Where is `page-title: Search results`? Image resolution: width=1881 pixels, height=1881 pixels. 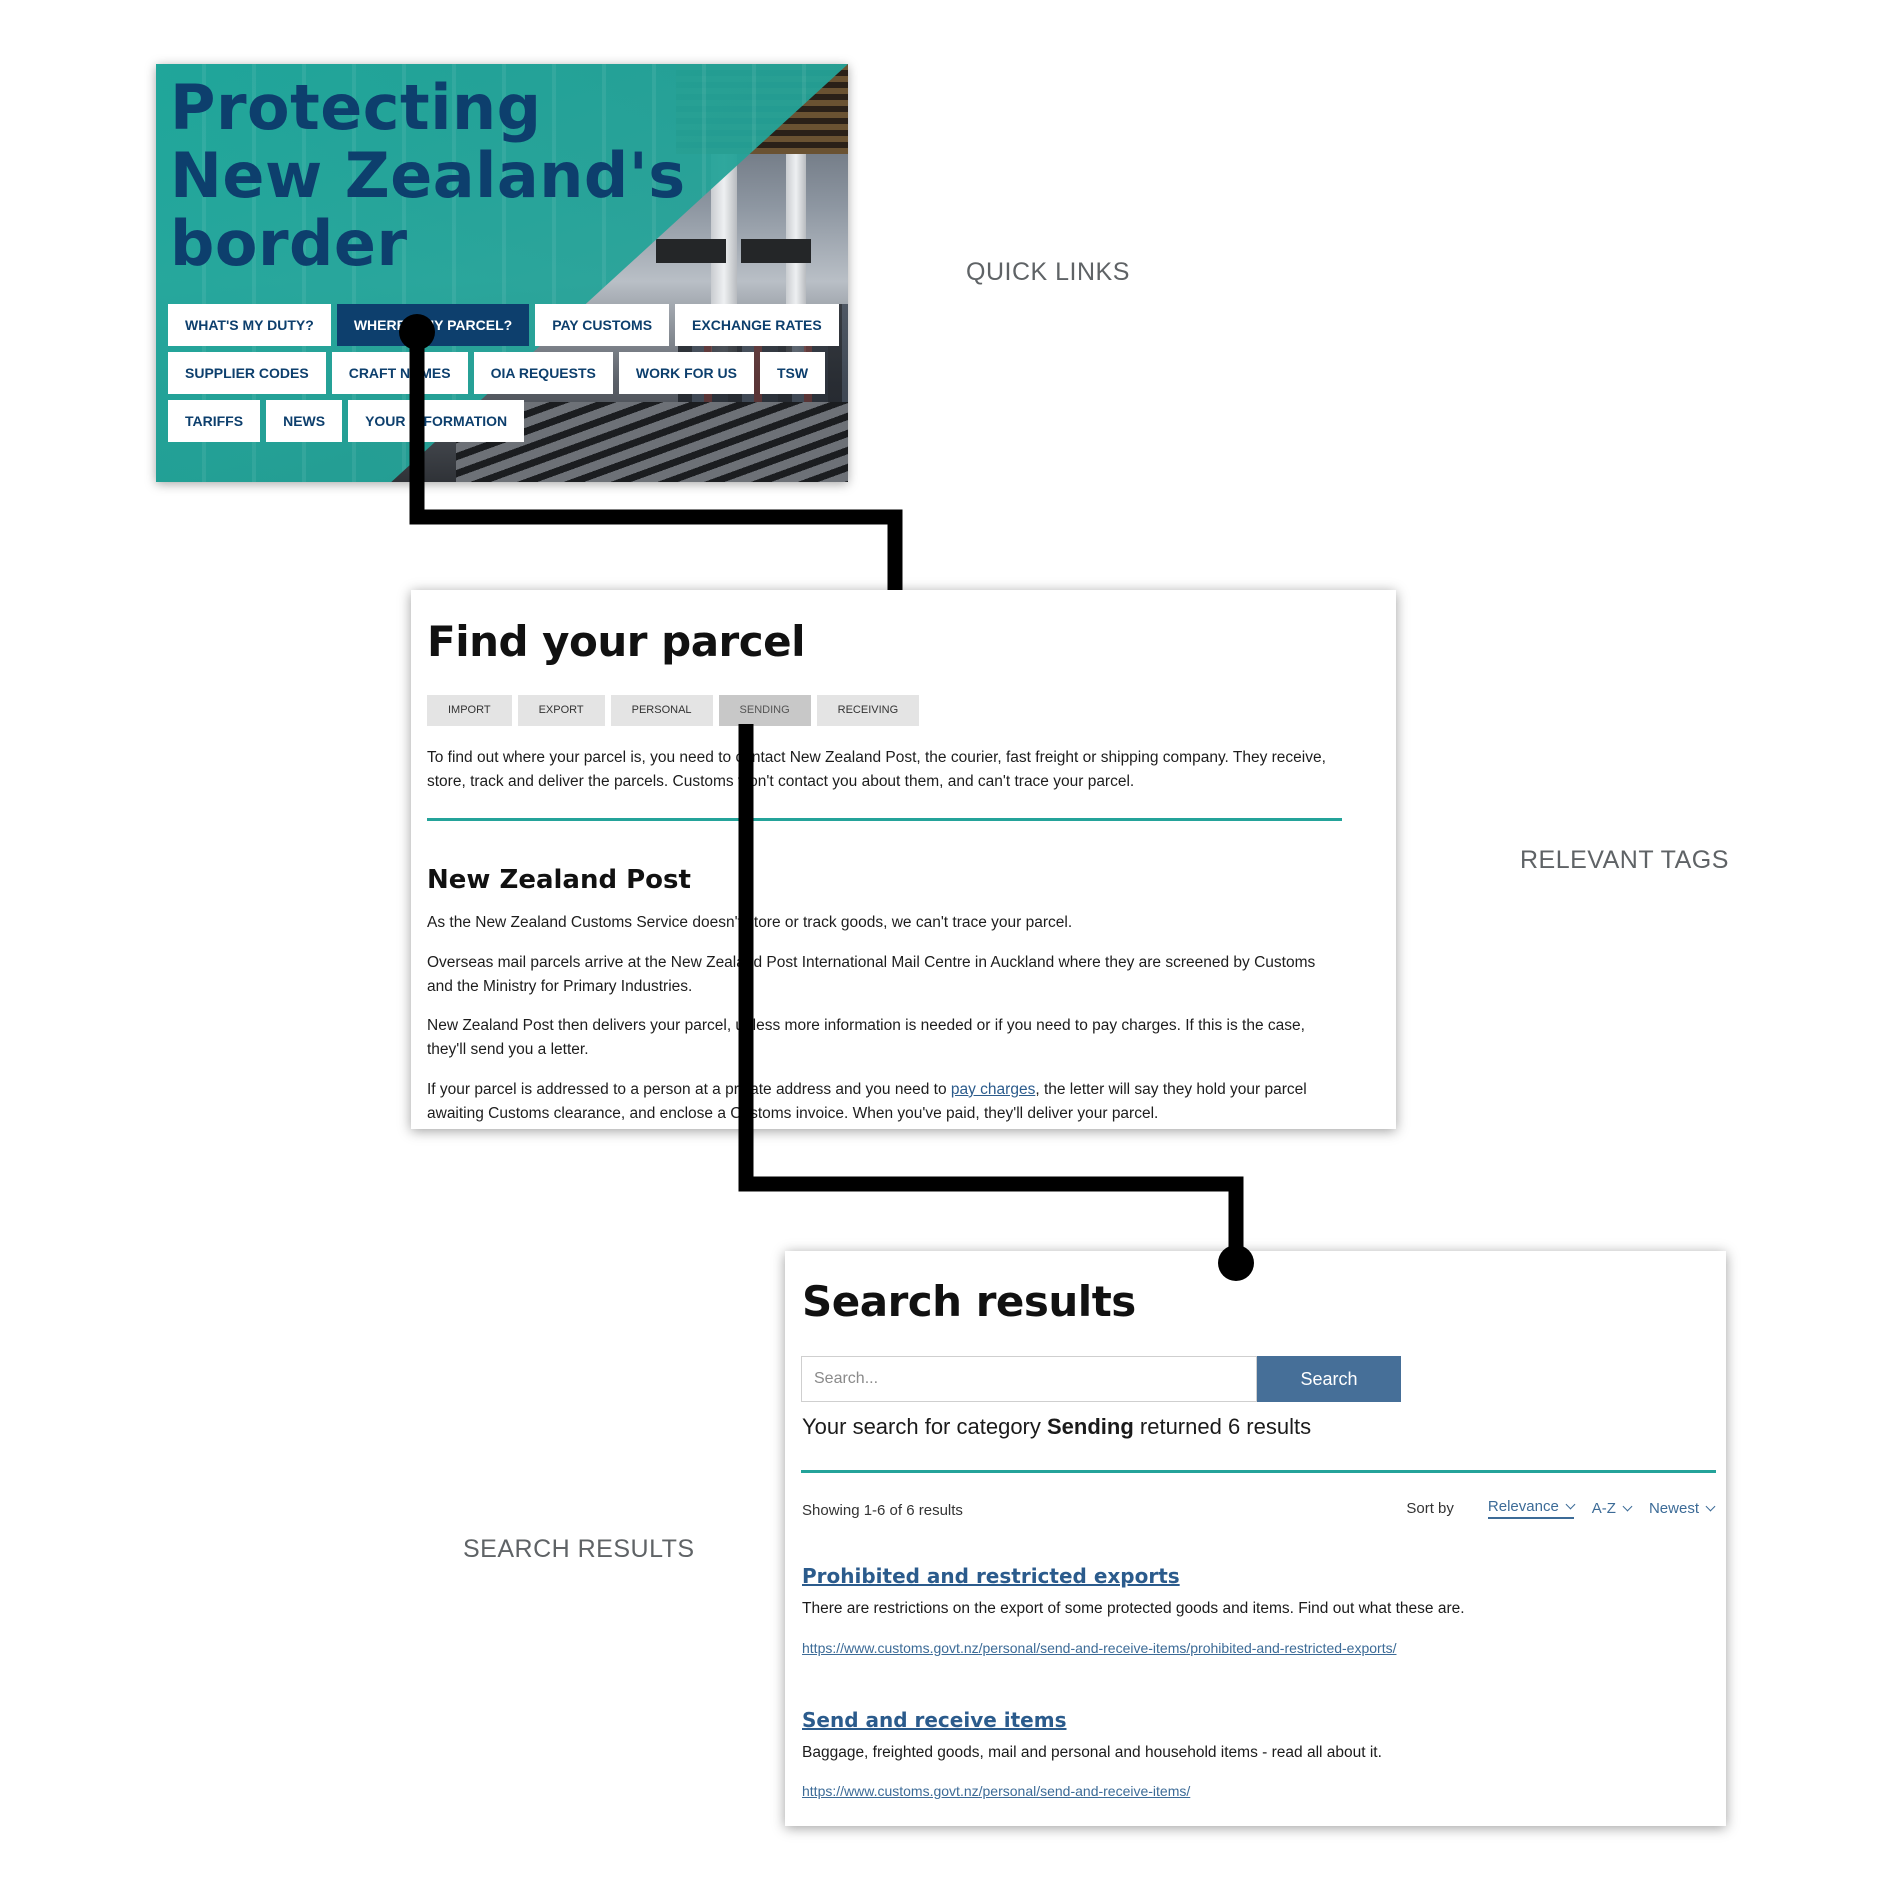
page-title: Search results is located at coordinates (969, 1301).